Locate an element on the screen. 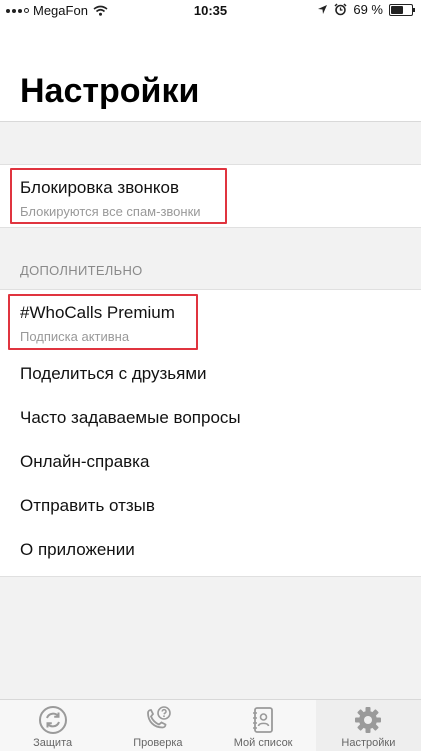 The image size is (421, 751). status-right: 69 % is located at coordinates (366, 9).